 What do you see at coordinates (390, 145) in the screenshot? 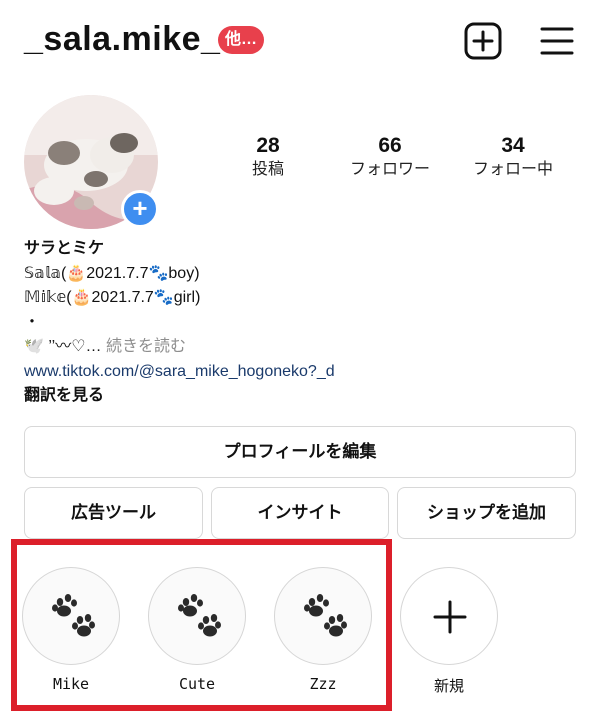
I see `followers-count: 66` at bounding box center [390, 145].